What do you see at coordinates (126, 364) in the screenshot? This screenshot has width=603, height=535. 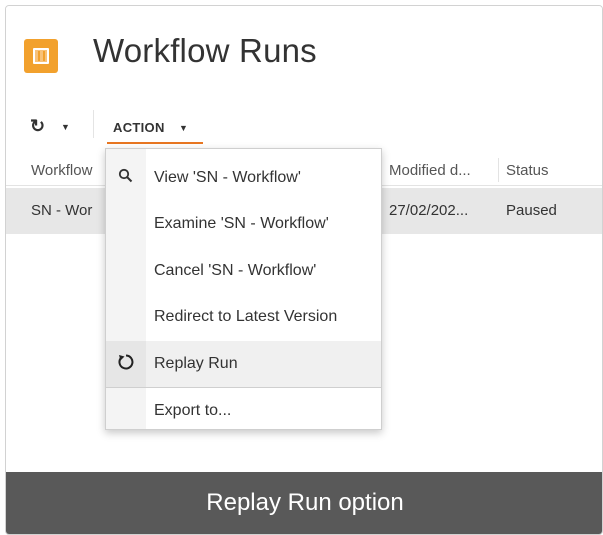 I see `replay-icon` at bounding box center [126, 364].